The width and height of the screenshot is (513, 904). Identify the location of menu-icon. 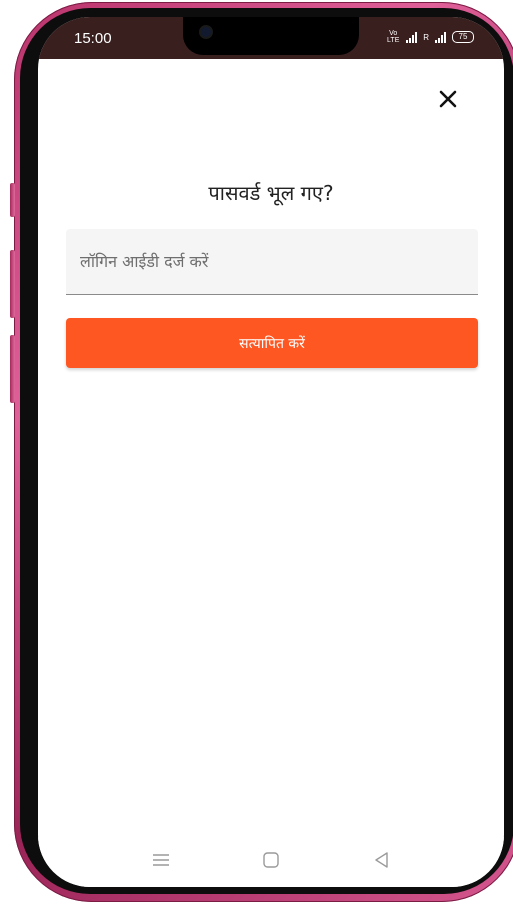
(161, 860).